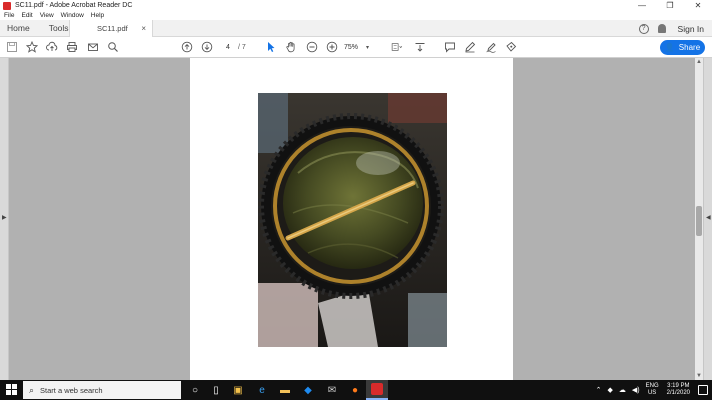 This screenshot has width=712, height=400. What do you see at coordinates (699, 376) in the screenshot?
I see `scroll-down-icon: ▼` at bounding box center [699, 376].